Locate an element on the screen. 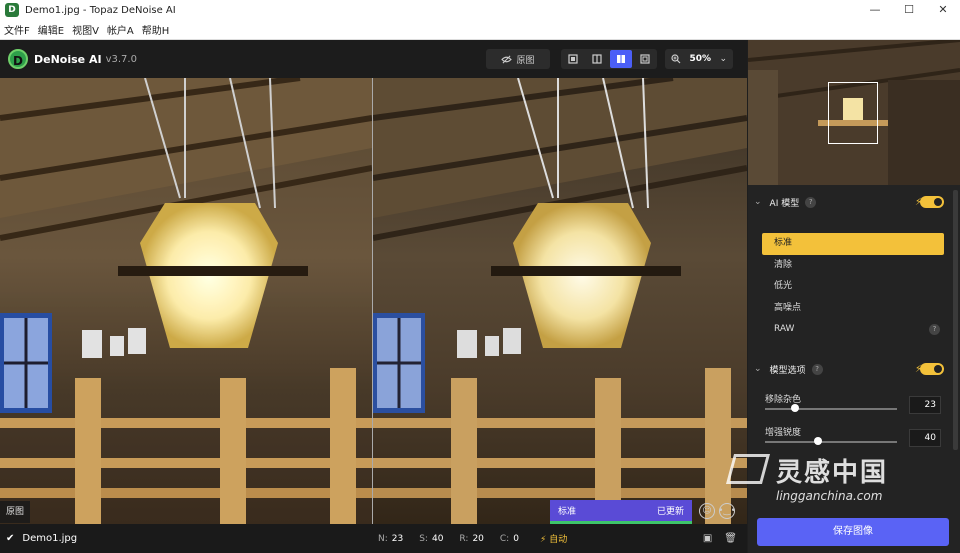 The image size is (960, 553). comparison-view-button is located at coordinates (645, 59).